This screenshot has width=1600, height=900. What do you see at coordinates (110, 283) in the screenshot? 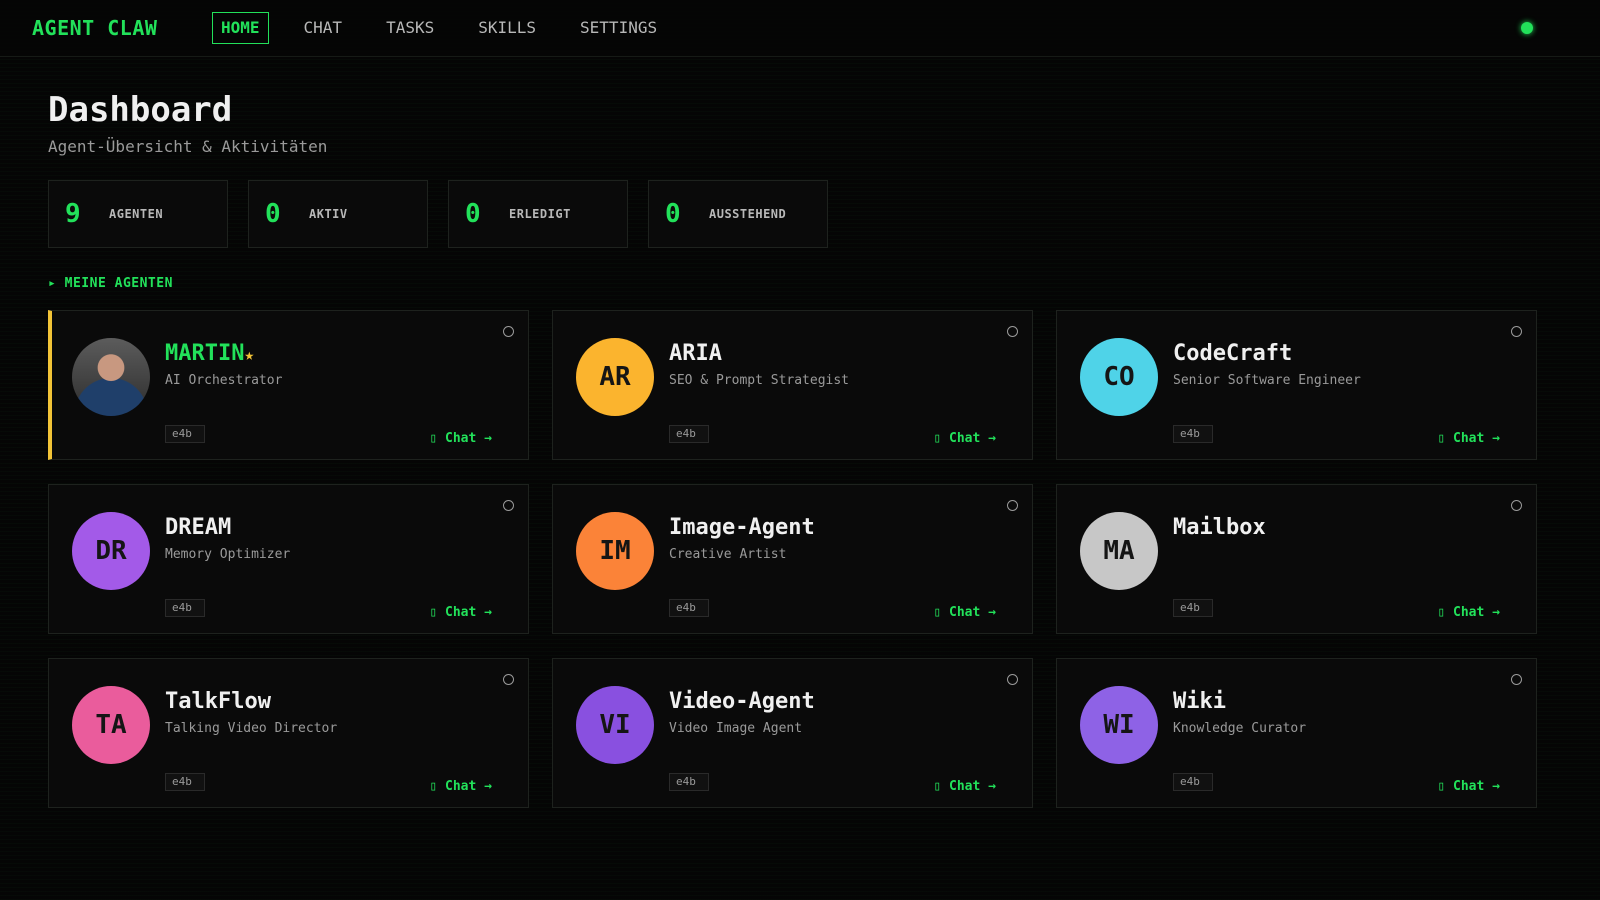
I see `section-title-my-agents: ▸ MEINE AGENTEN` at bounding box center [110, 283].